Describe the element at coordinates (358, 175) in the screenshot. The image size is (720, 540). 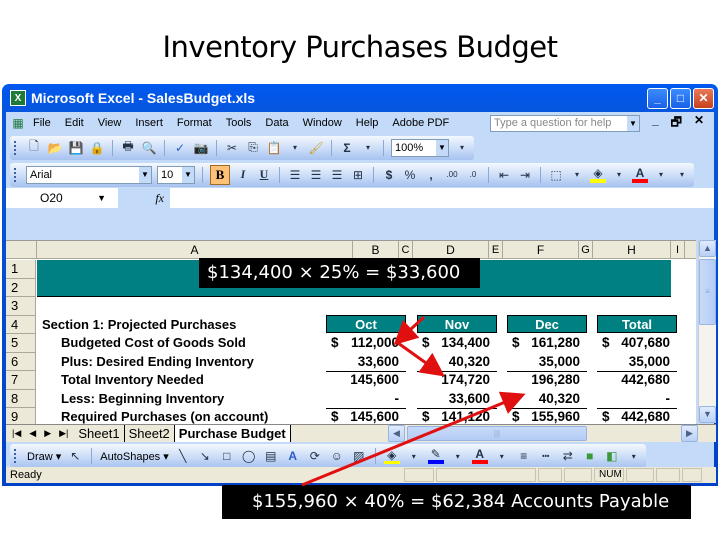
I see `merge-center-icon: ⊞` at that location.